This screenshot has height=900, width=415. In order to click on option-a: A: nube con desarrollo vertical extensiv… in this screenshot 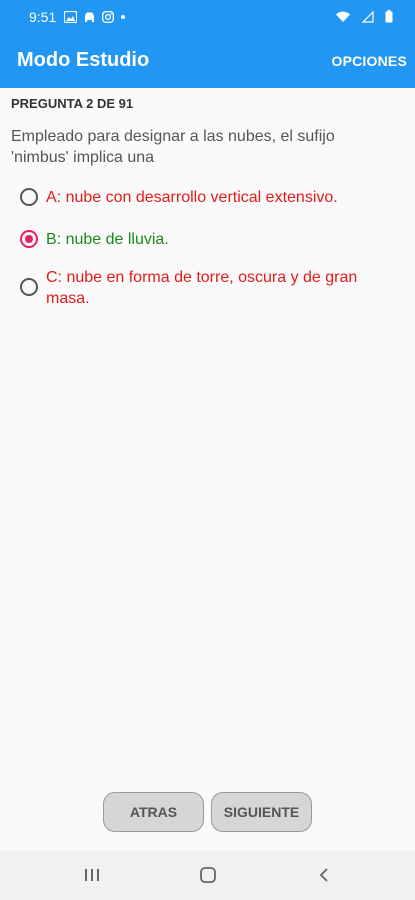, I will do `click(210, 197)`.